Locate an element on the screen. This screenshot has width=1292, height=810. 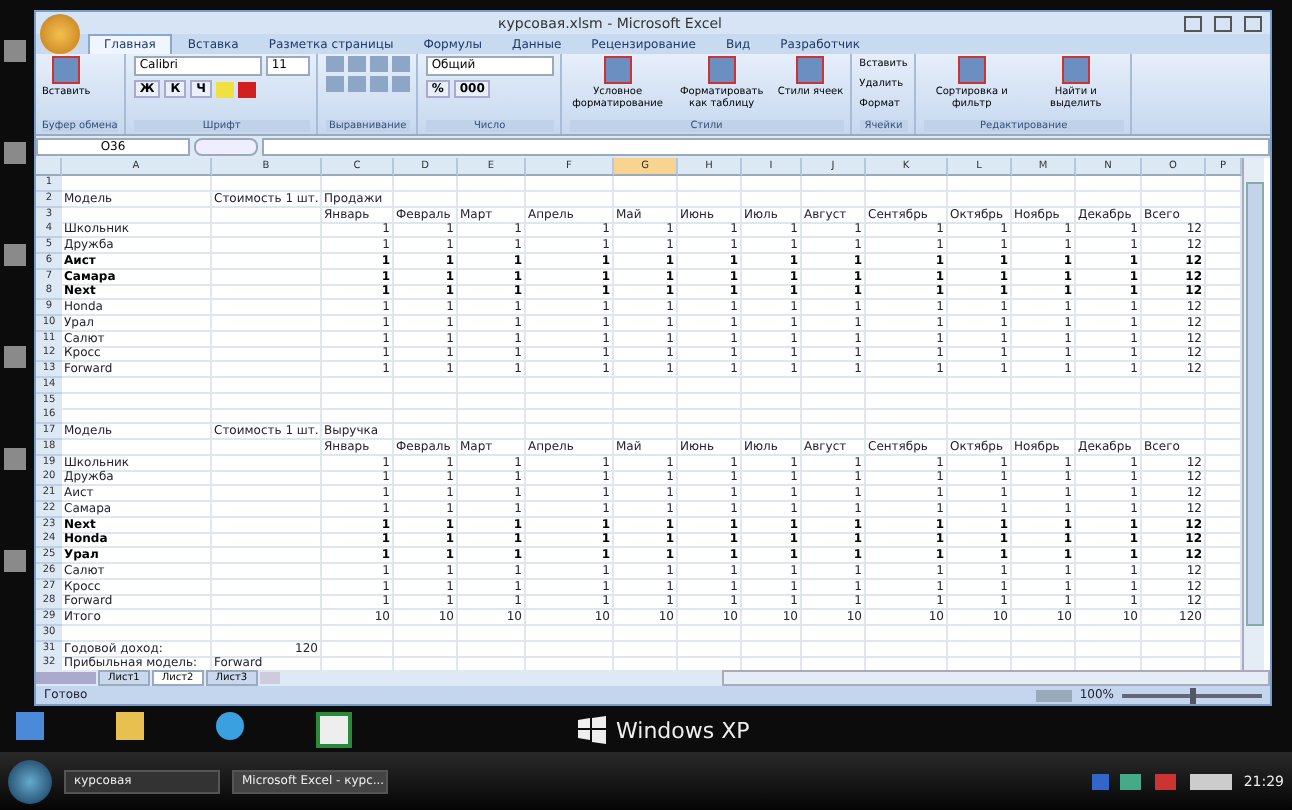
windows-flag-icon is located at coordinates (592, 730).